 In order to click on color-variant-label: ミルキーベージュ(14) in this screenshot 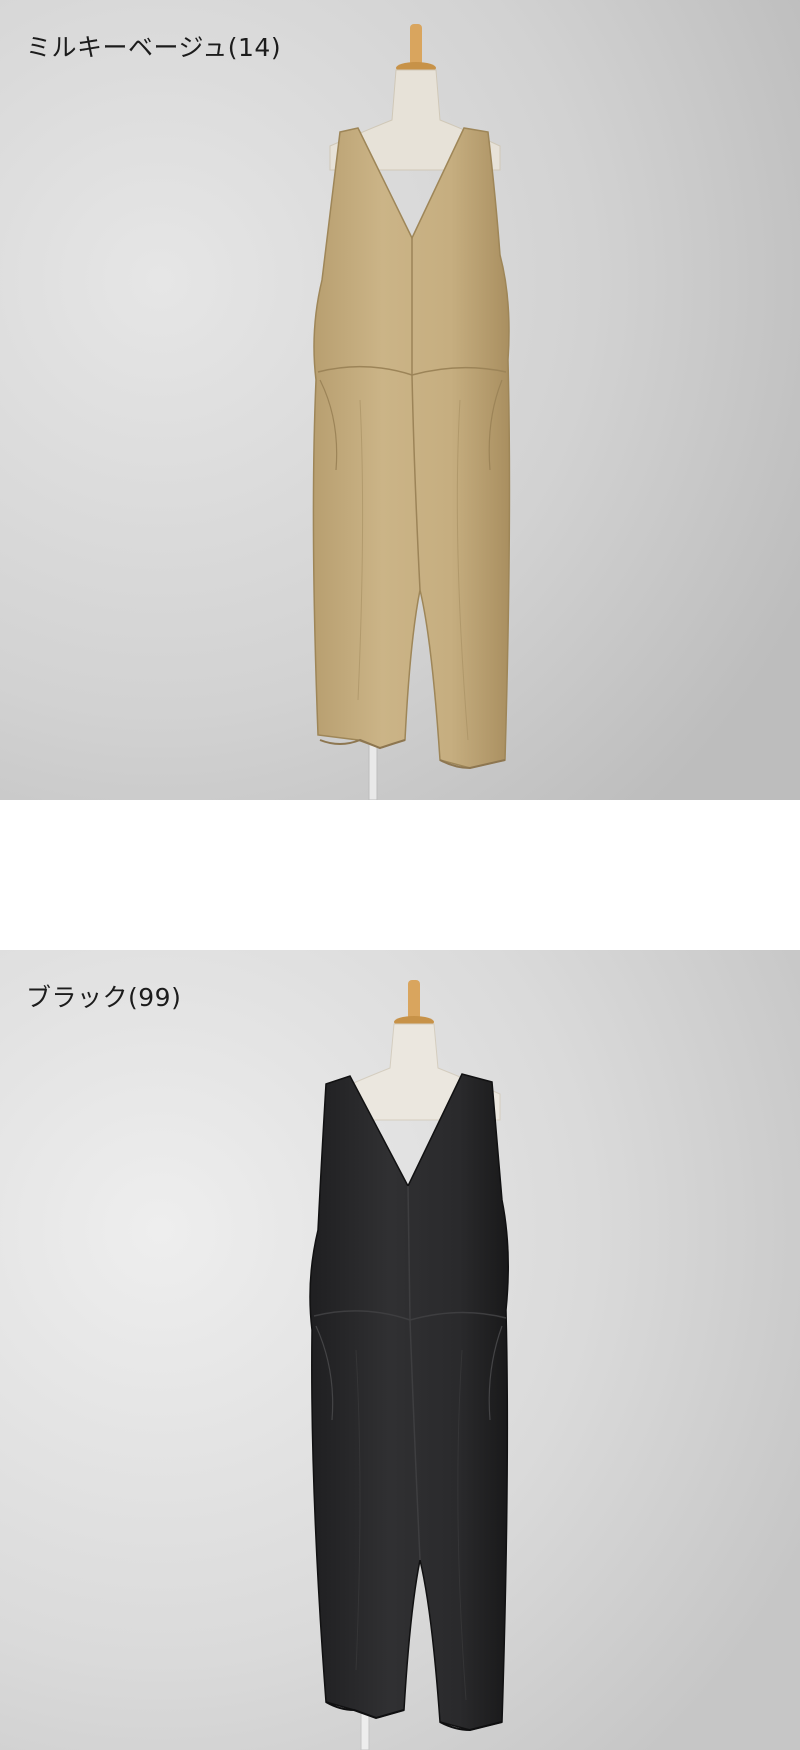, I will do `click(154, 47)`.